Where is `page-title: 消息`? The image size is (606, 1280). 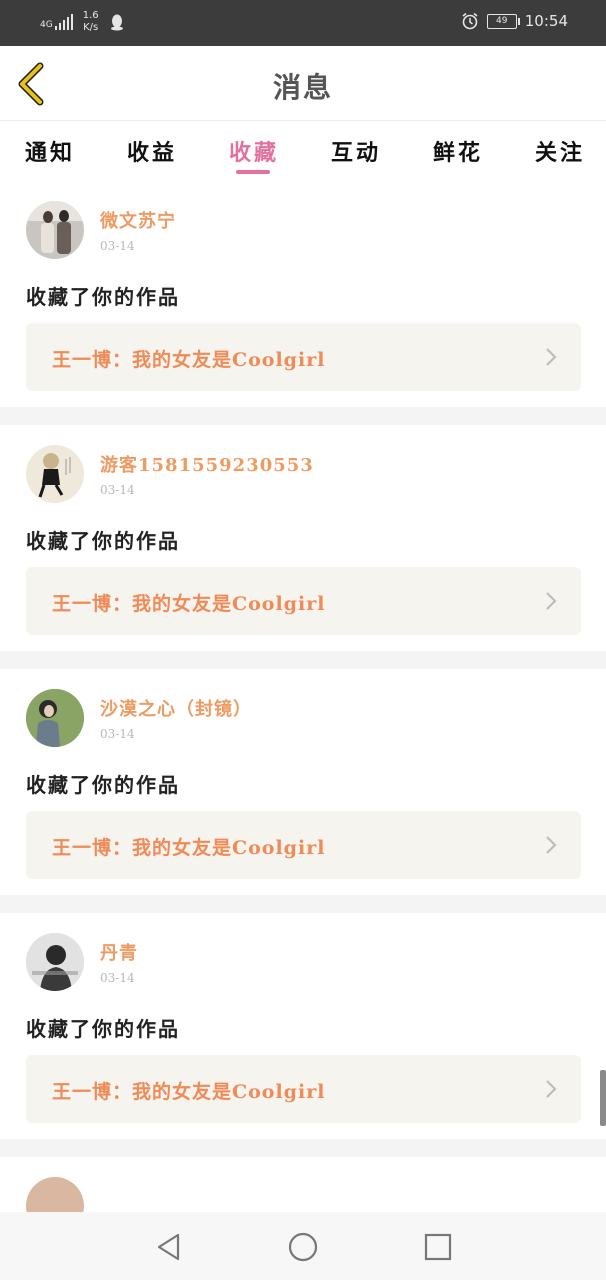
page-title: 消息 is located at coordinates (302, 87).